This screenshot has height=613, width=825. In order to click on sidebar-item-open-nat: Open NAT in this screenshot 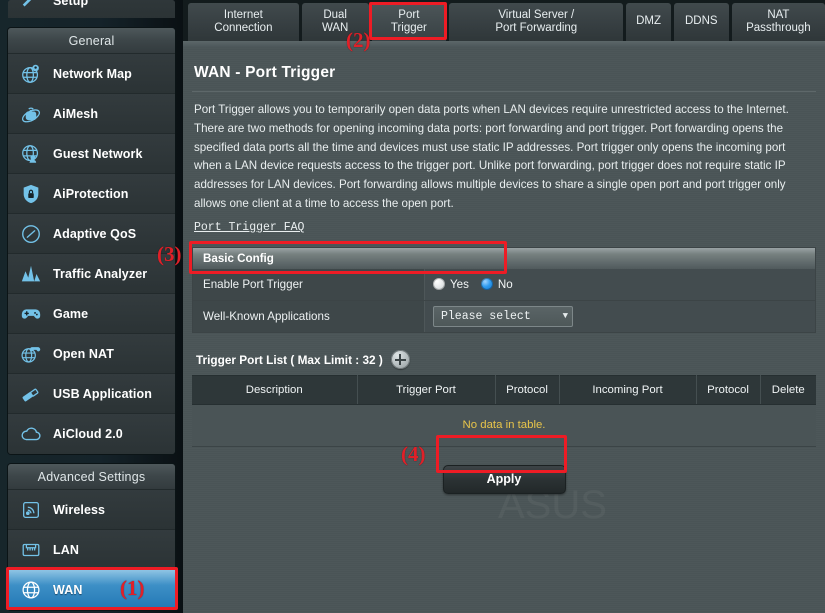, I will do `click(91, 354)`.